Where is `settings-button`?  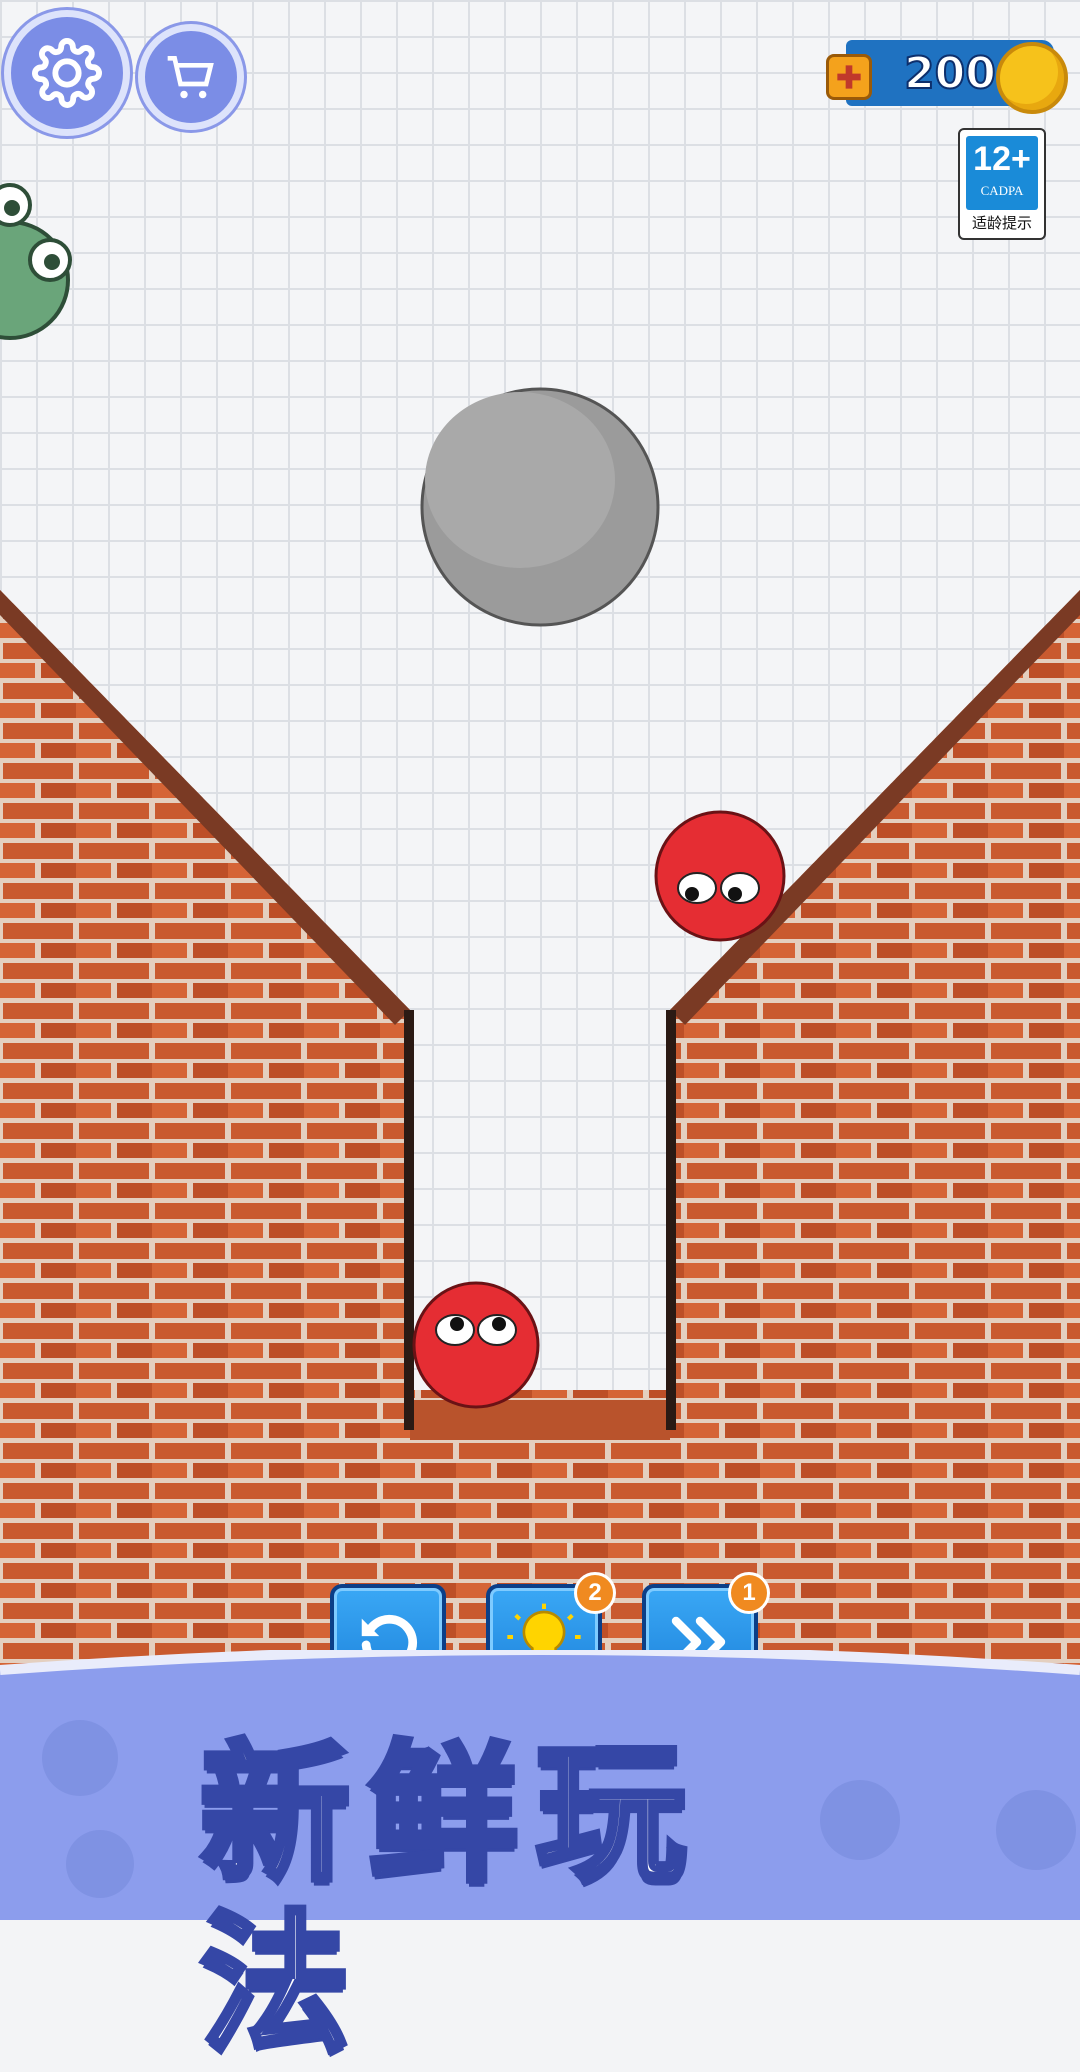
settings-button is located at coordinates (67, 73).